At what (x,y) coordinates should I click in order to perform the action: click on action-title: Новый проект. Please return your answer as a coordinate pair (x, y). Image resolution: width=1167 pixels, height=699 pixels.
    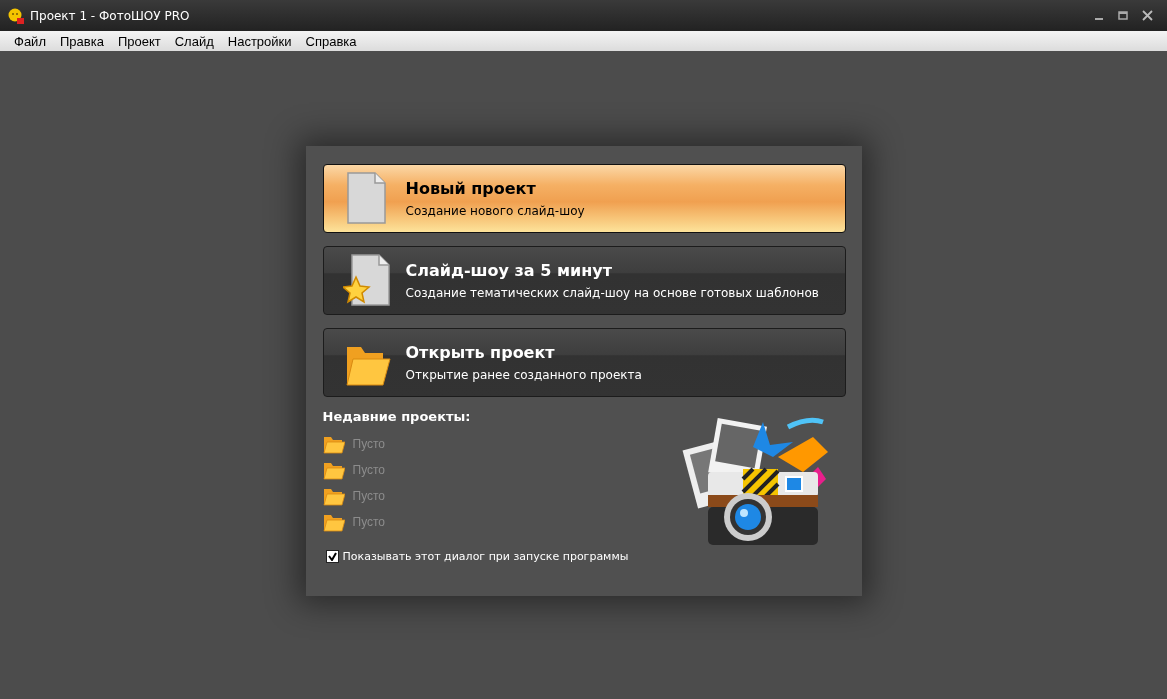
    Looking at the image, I should click on (471, 188).